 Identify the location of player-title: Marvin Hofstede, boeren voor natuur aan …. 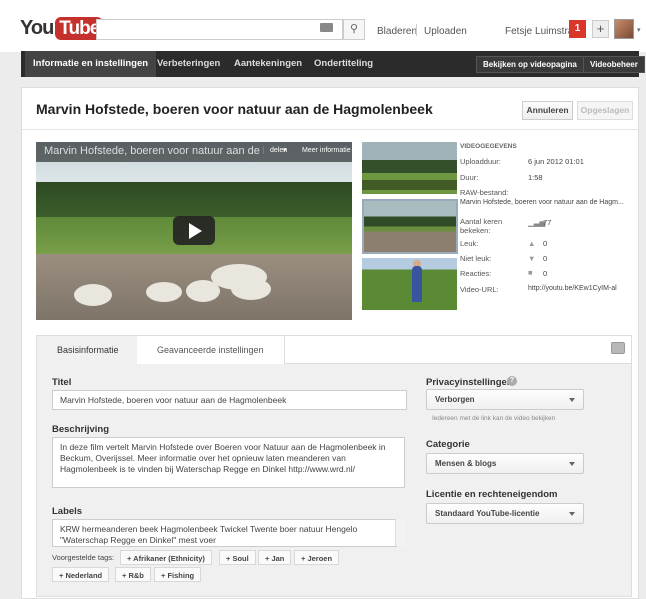
(154, 151).